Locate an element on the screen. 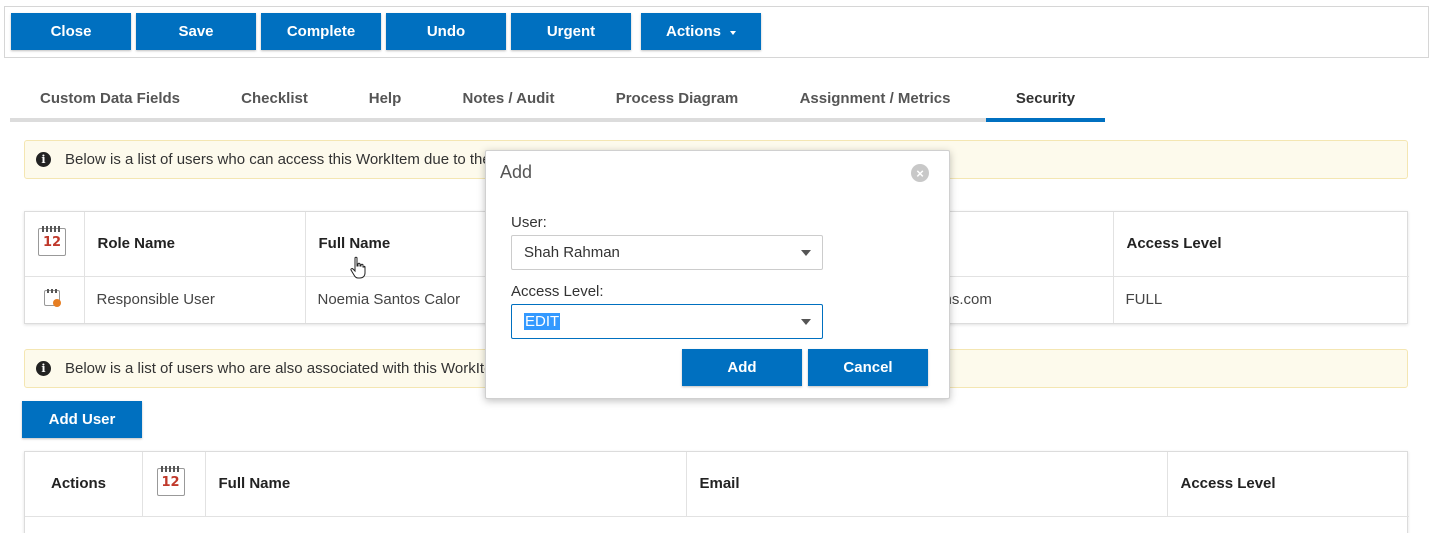  row-icon-cell is located at coordinates (55, 299).